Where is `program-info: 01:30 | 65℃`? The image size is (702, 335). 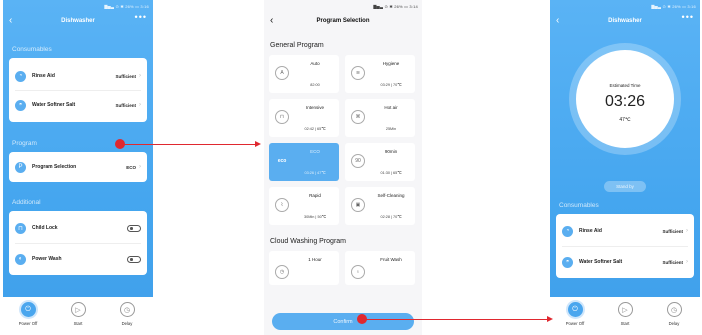
program-info: 01:30 | 65℃ is located at coordinates (391, 173).